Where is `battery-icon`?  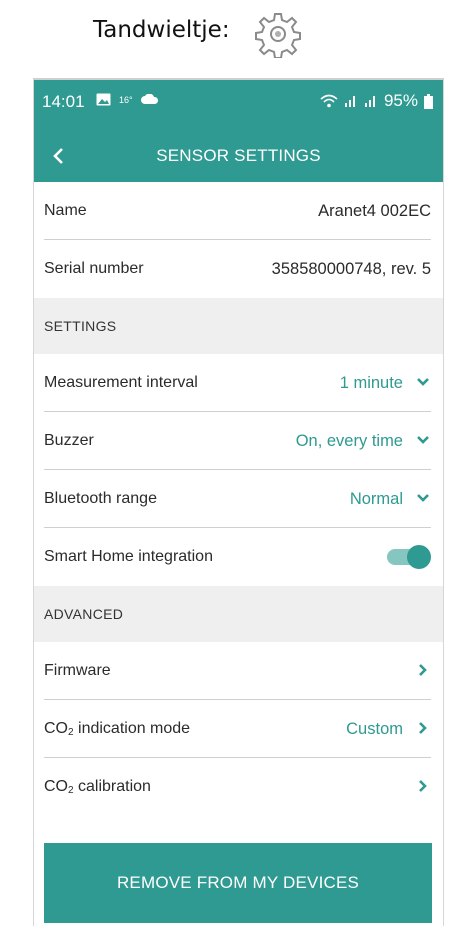
battery-icon is located at coordinates (428, 101).